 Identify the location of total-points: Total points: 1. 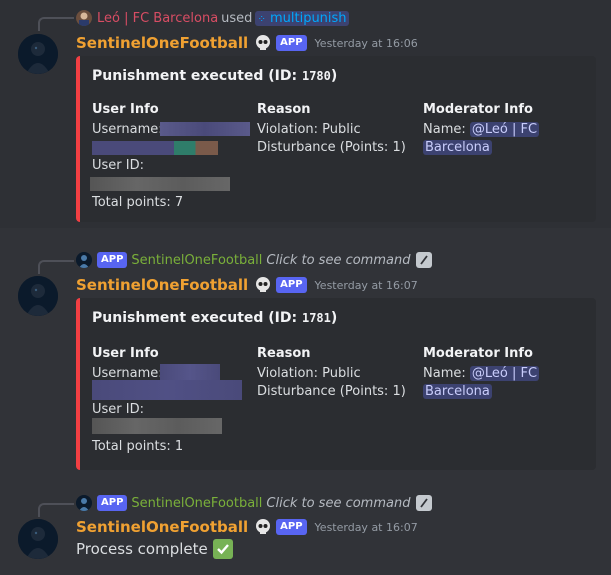
(138, 446).